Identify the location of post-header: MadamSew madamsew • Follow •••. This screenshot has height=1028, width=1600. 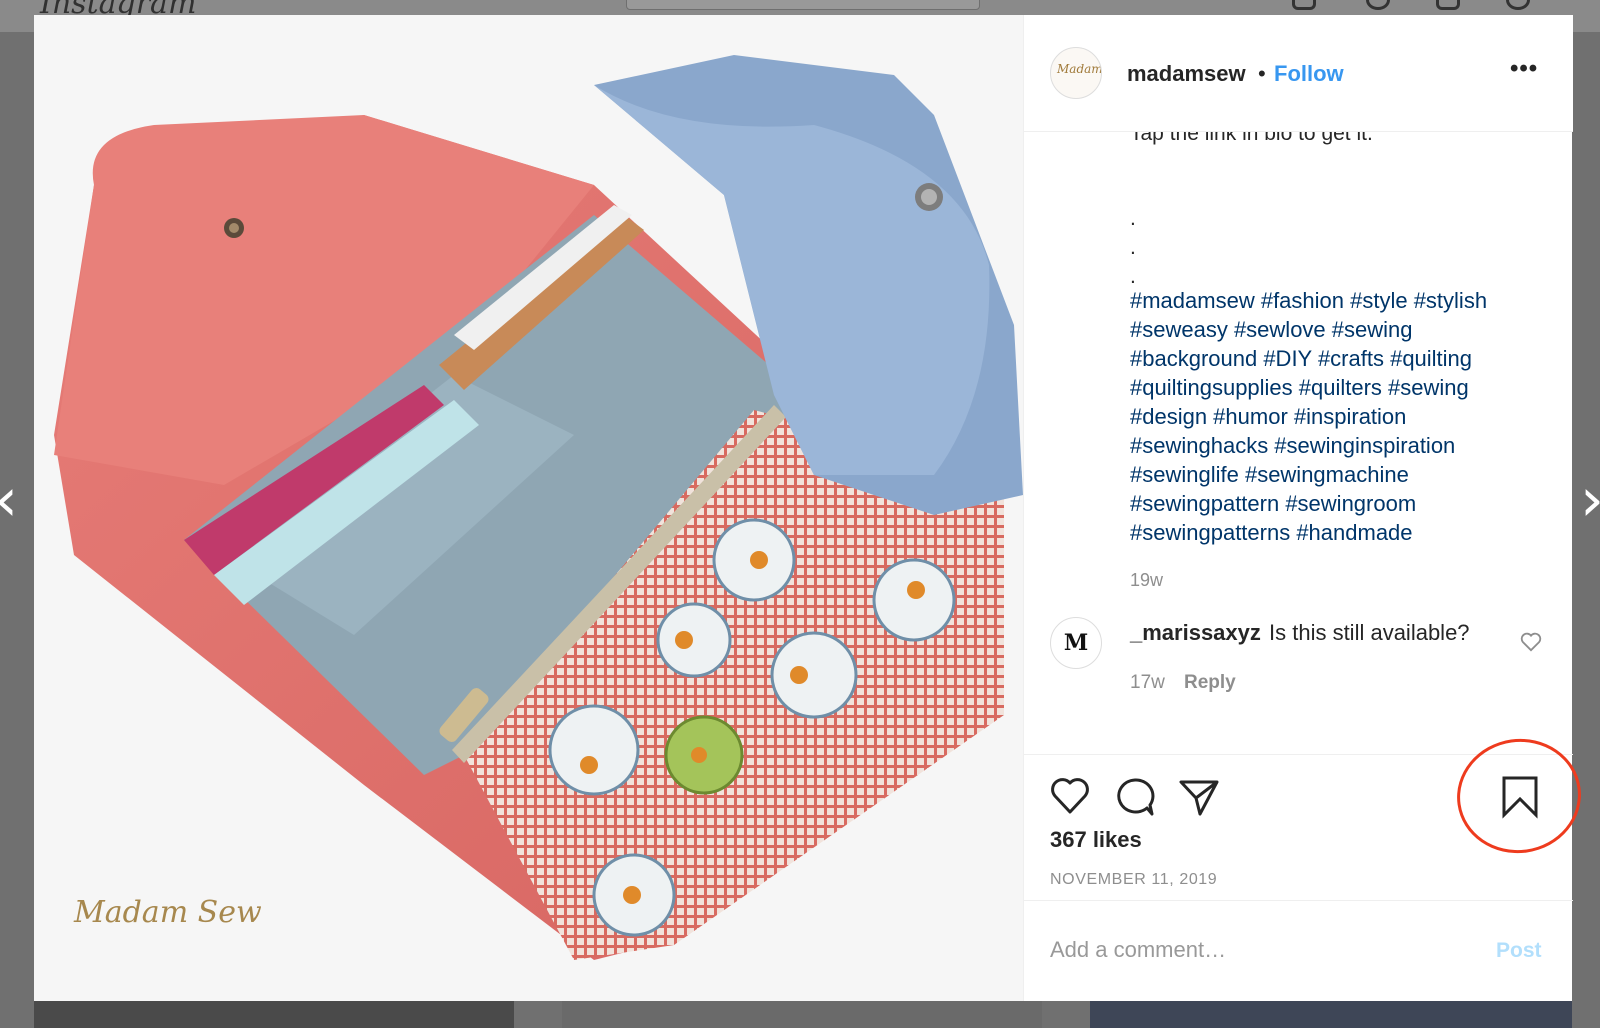
(1298, 73).